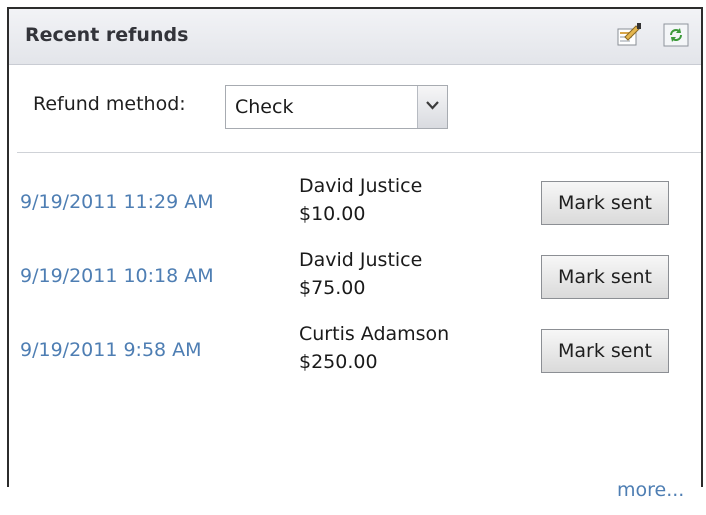  What do you see at coordinates (117, 276) in the screenshot?
I see `refund-date-link: 9/19/2011 10:18 AM` at bounding box center [117, 276].